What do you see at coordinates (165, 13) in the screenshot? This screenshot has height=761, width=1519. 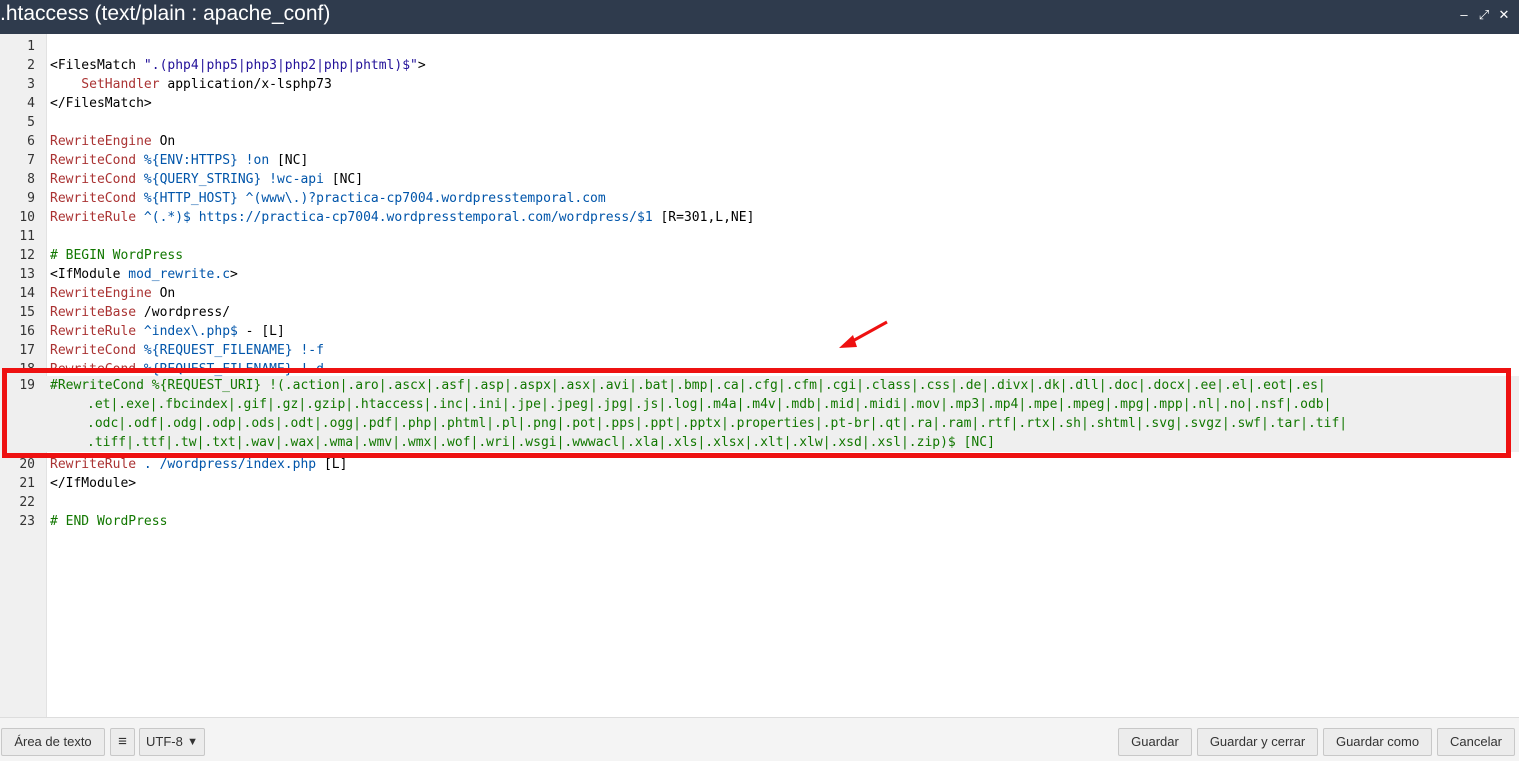 I see `window-title: .htaccess (text/plain : apache_conf)` at bounding box center [165, 13].